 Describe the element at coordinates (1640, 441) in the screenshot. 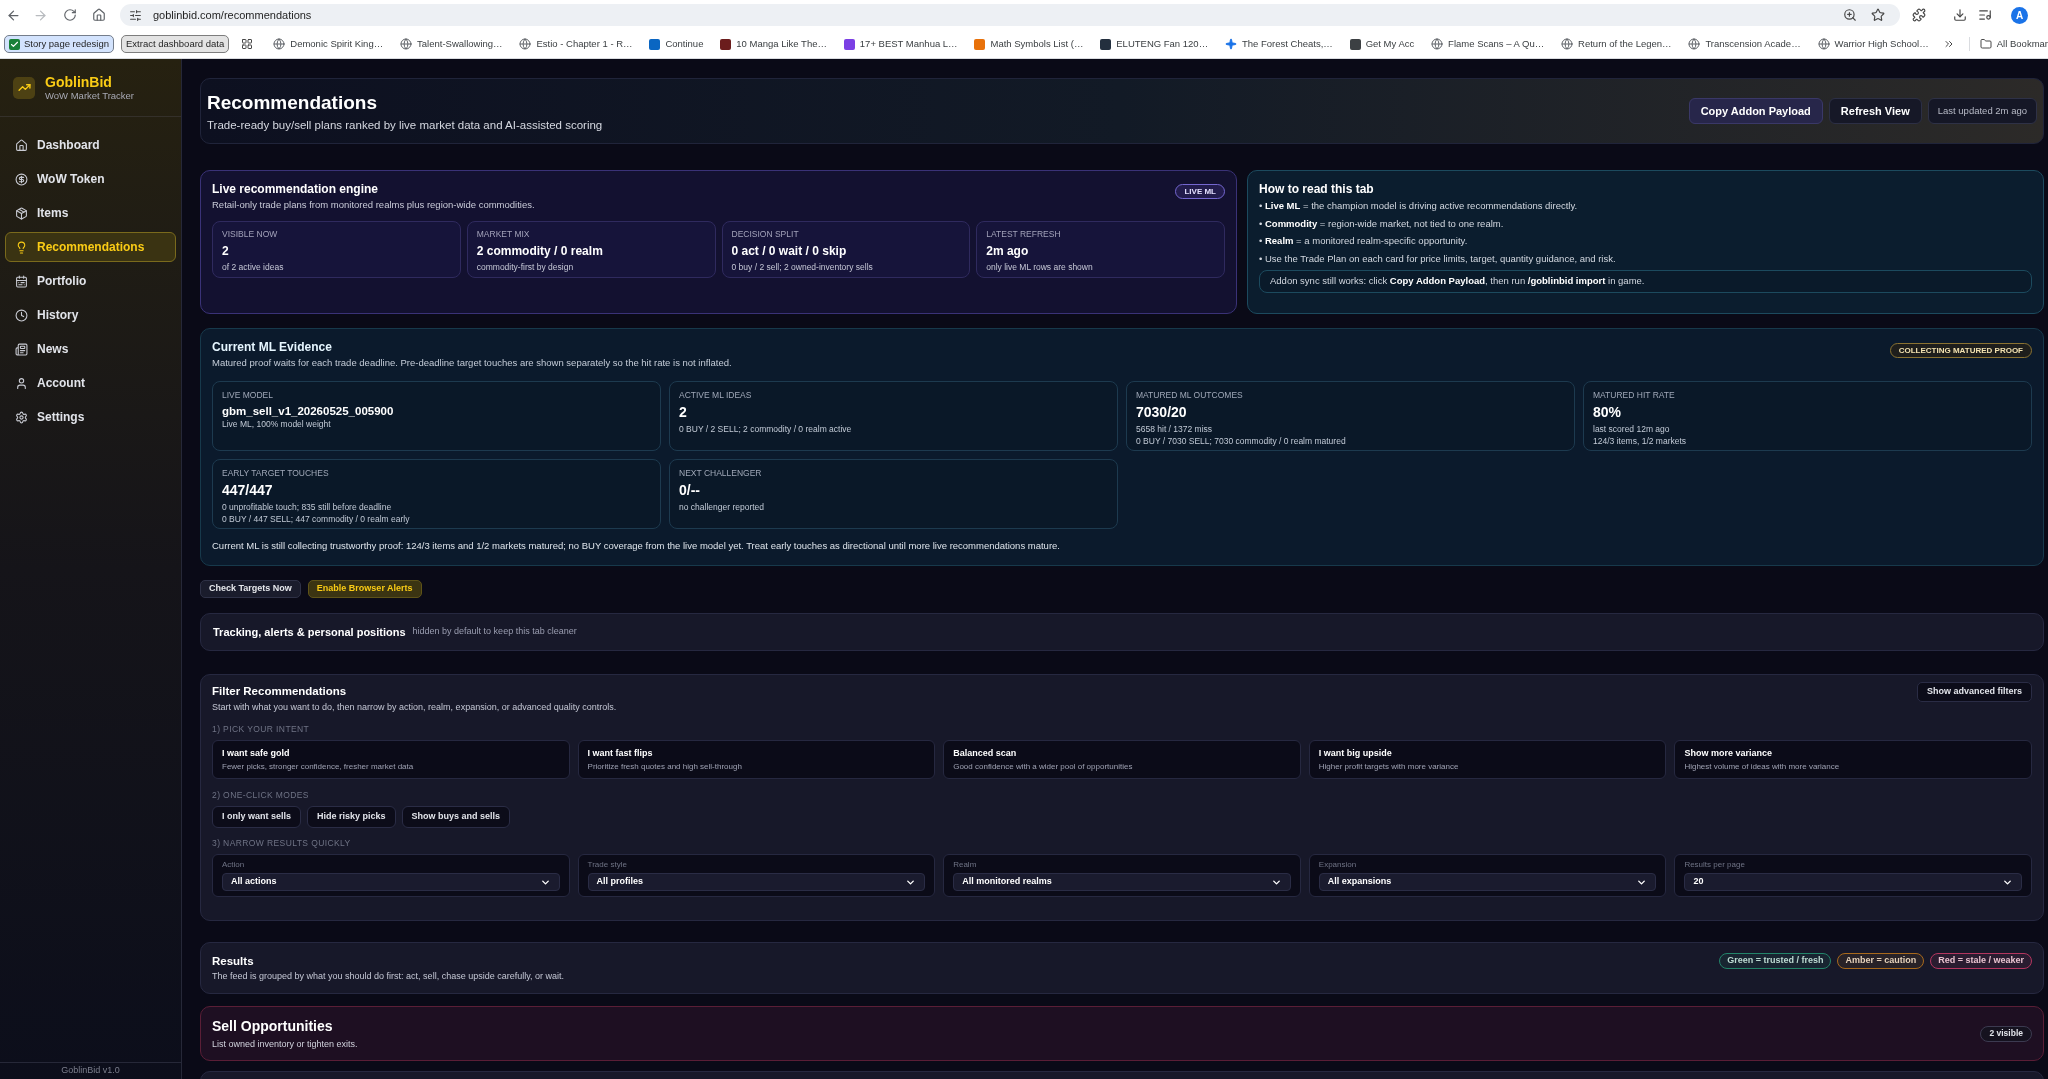

I see `stat-note: 124/3 items, 1/2 markets` at that location.